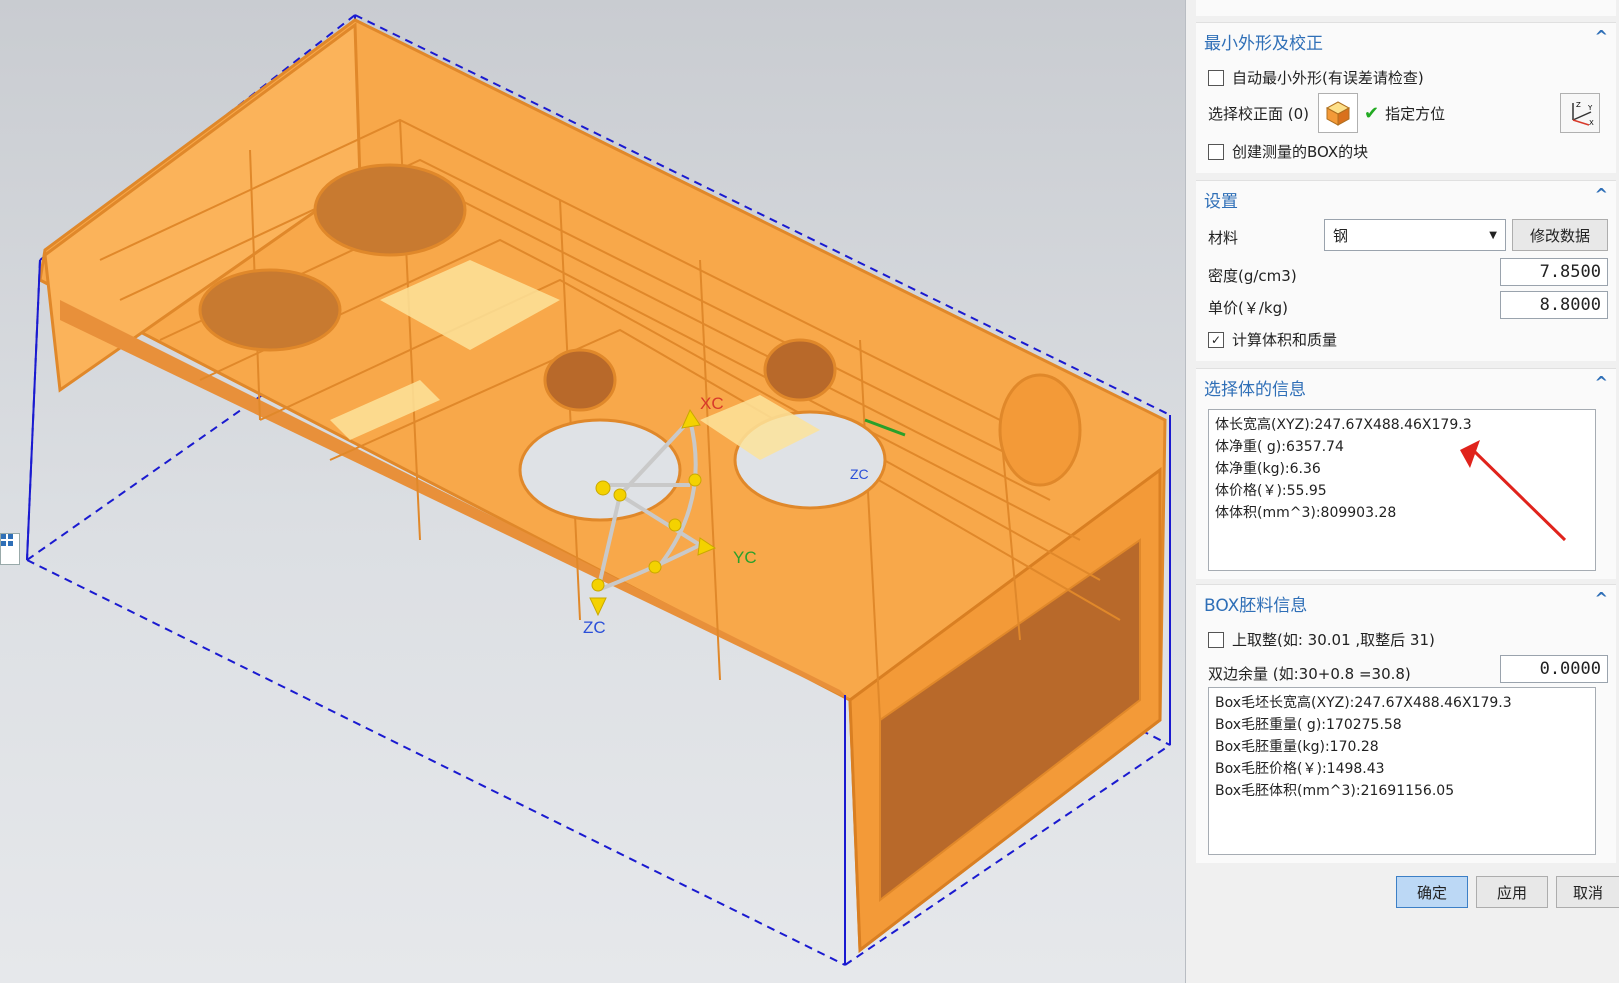 The height and width of the screenshot is (983, 1619). I want to click on auto-min-shape-row: 自动最小外形(有误差请检查), so click(1316, 77).